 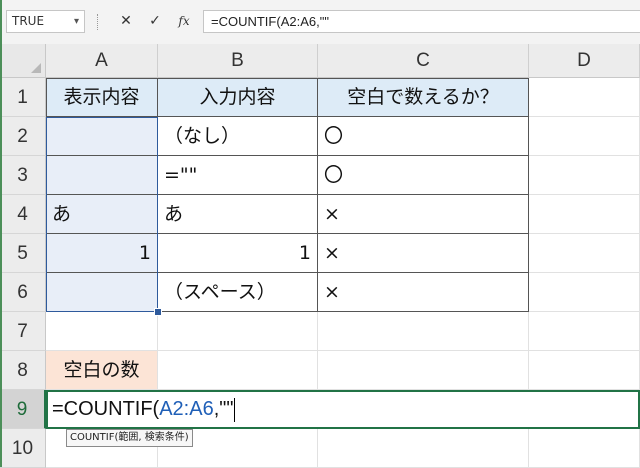 What do you see at coordinates (238, 370) in the screenshot?
I see `cell-b8` at bounding box center [238, 370].